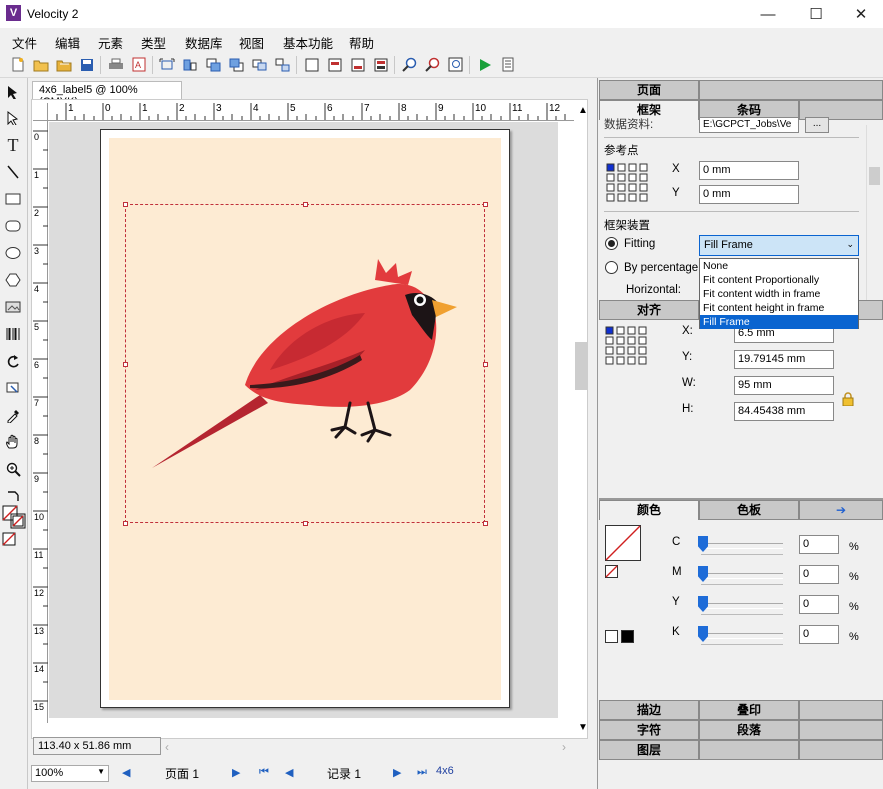 The image size is (883, 789). Describe the element at coordinates (126, 772) in the screenshot. I see `prev-page-button: ◀` at that location.